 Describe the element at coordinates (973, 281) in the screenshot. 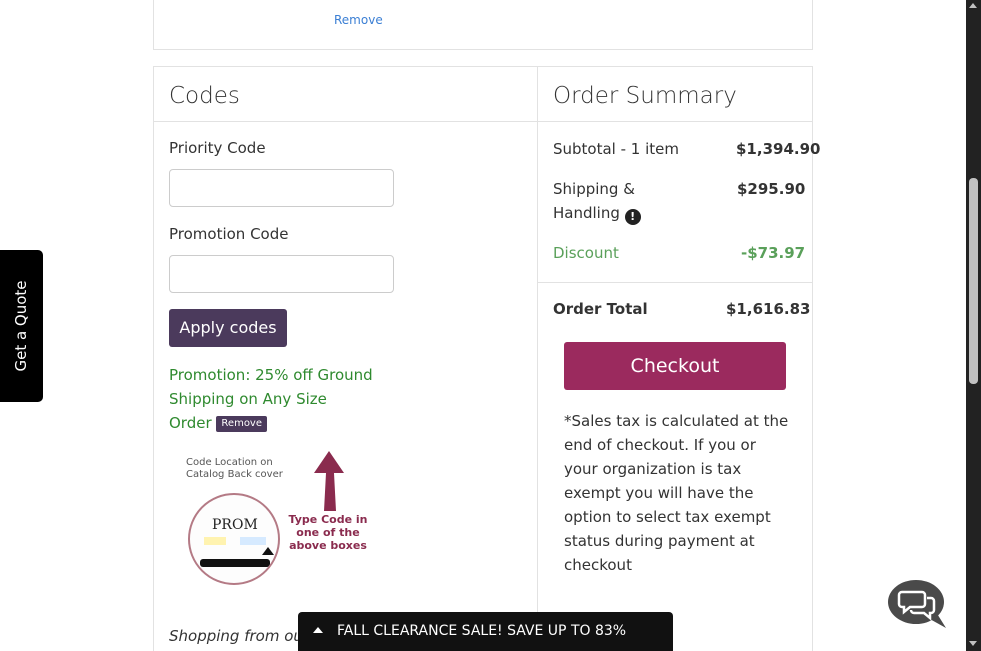

I see `scroll-thumb` at that location.